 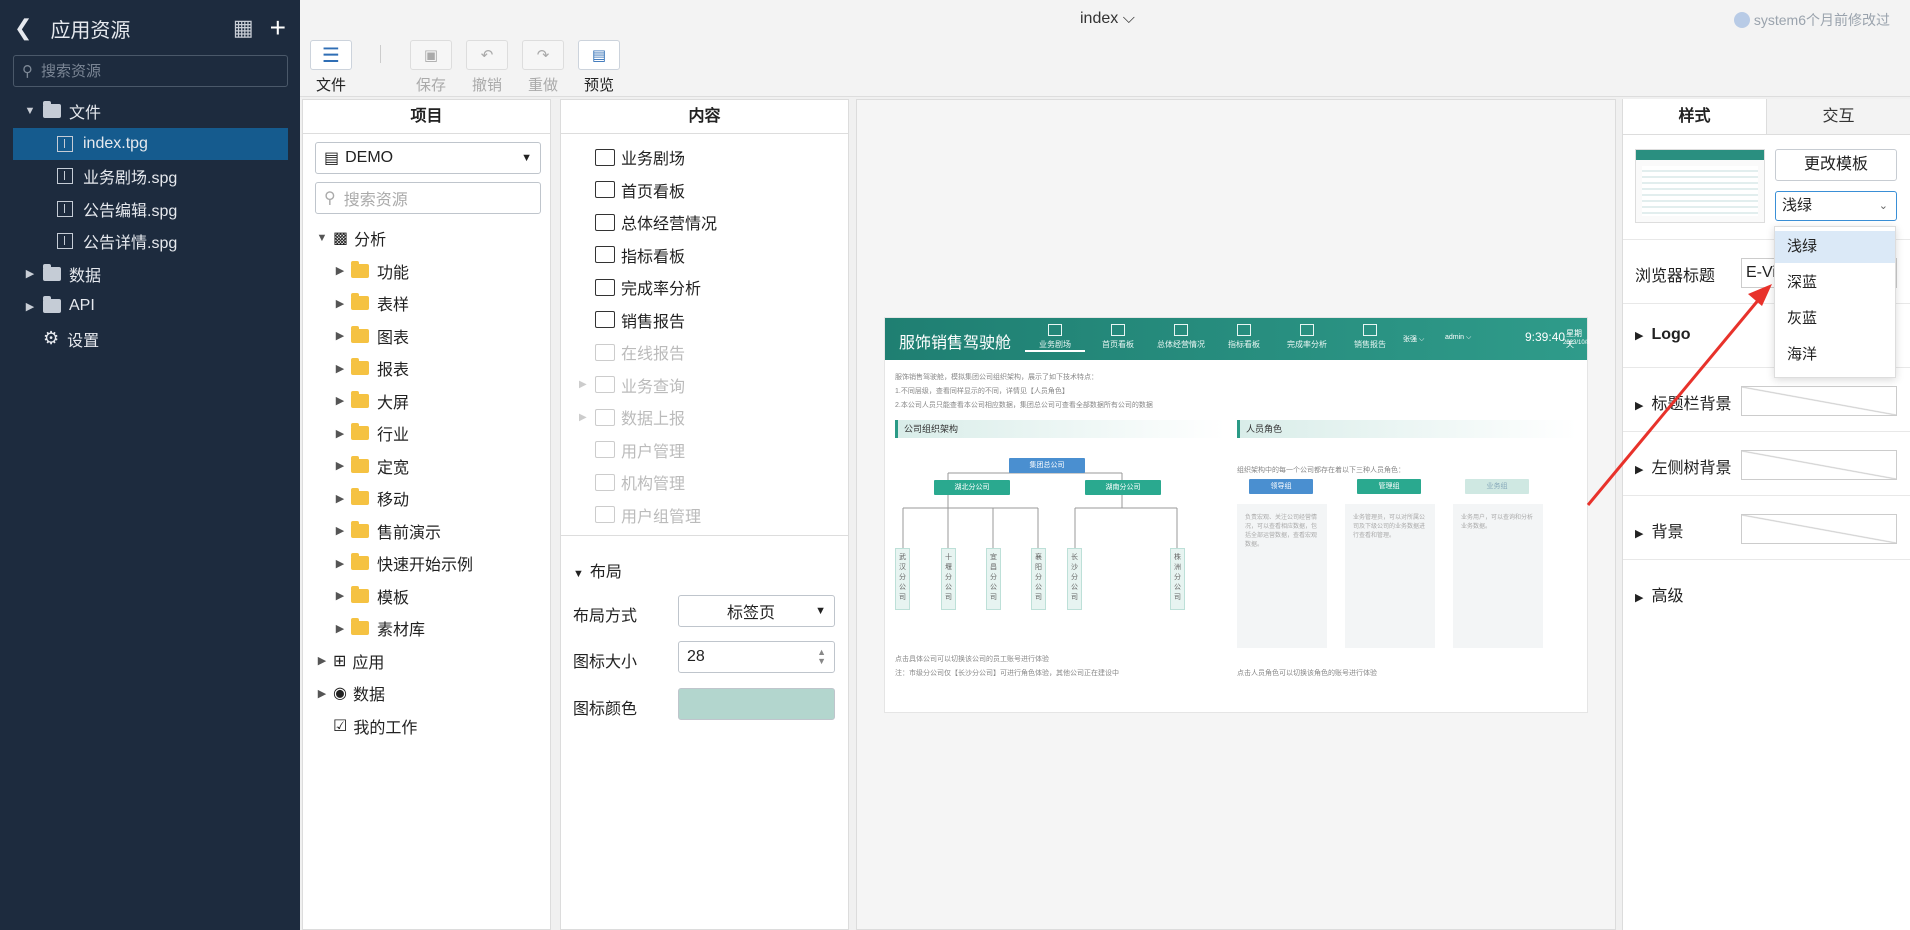 What do you see at coordinates (150, 143) in the screenshot?
I see `tree-item-index: index.tpg` at bounding box center [150, 143].